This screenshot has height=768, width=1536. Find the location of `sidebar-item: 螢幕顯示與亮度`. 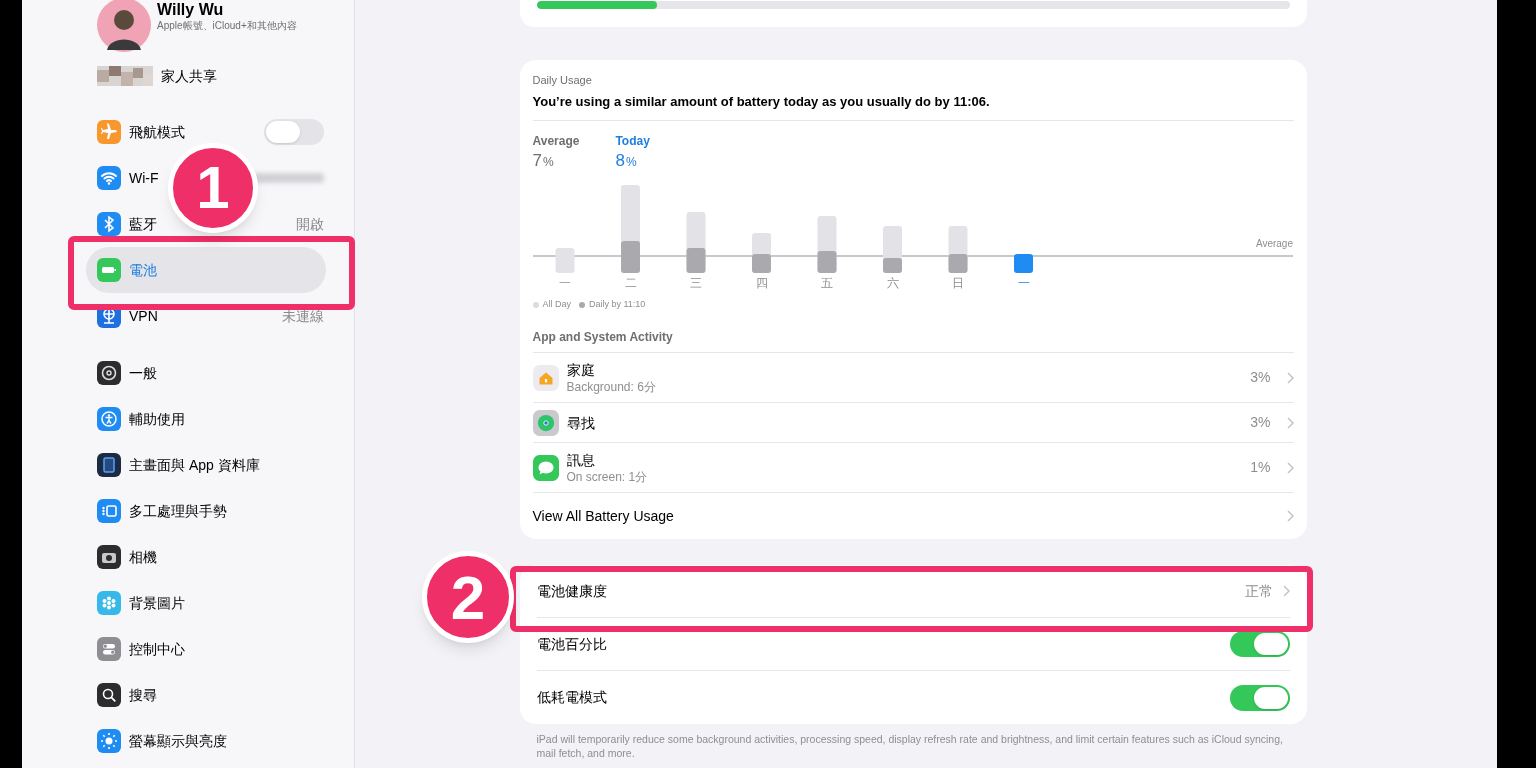

sidebar-item: 螢幕顯示與亮度 is located at coordinates (178, 741).